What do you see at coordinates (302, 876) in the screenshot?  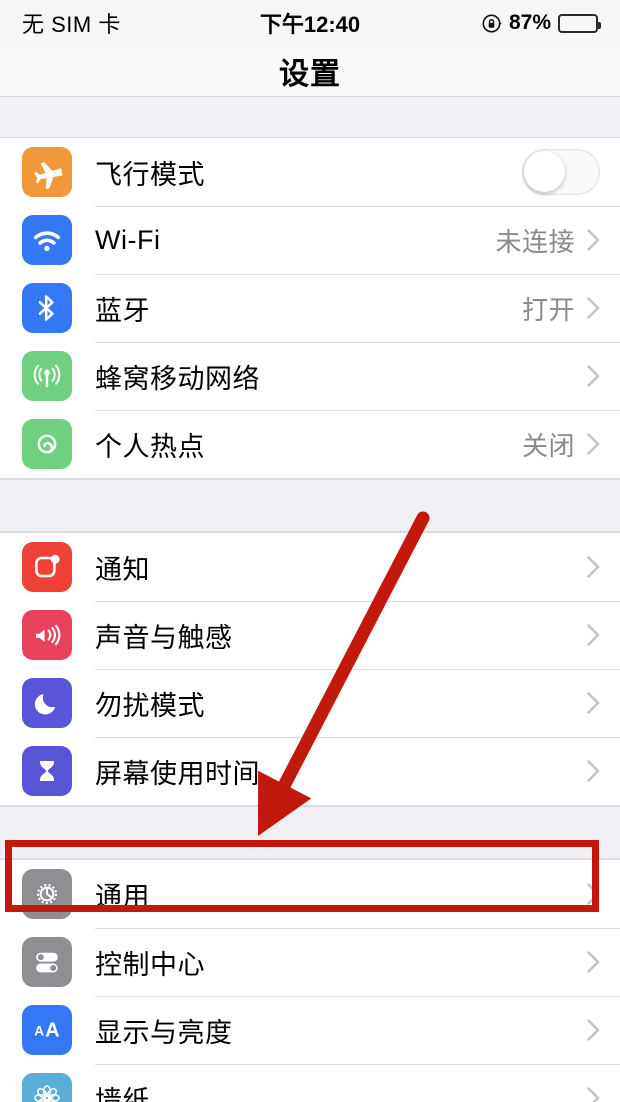 I see `highlight-box-general` at bounding box center [302, 876].